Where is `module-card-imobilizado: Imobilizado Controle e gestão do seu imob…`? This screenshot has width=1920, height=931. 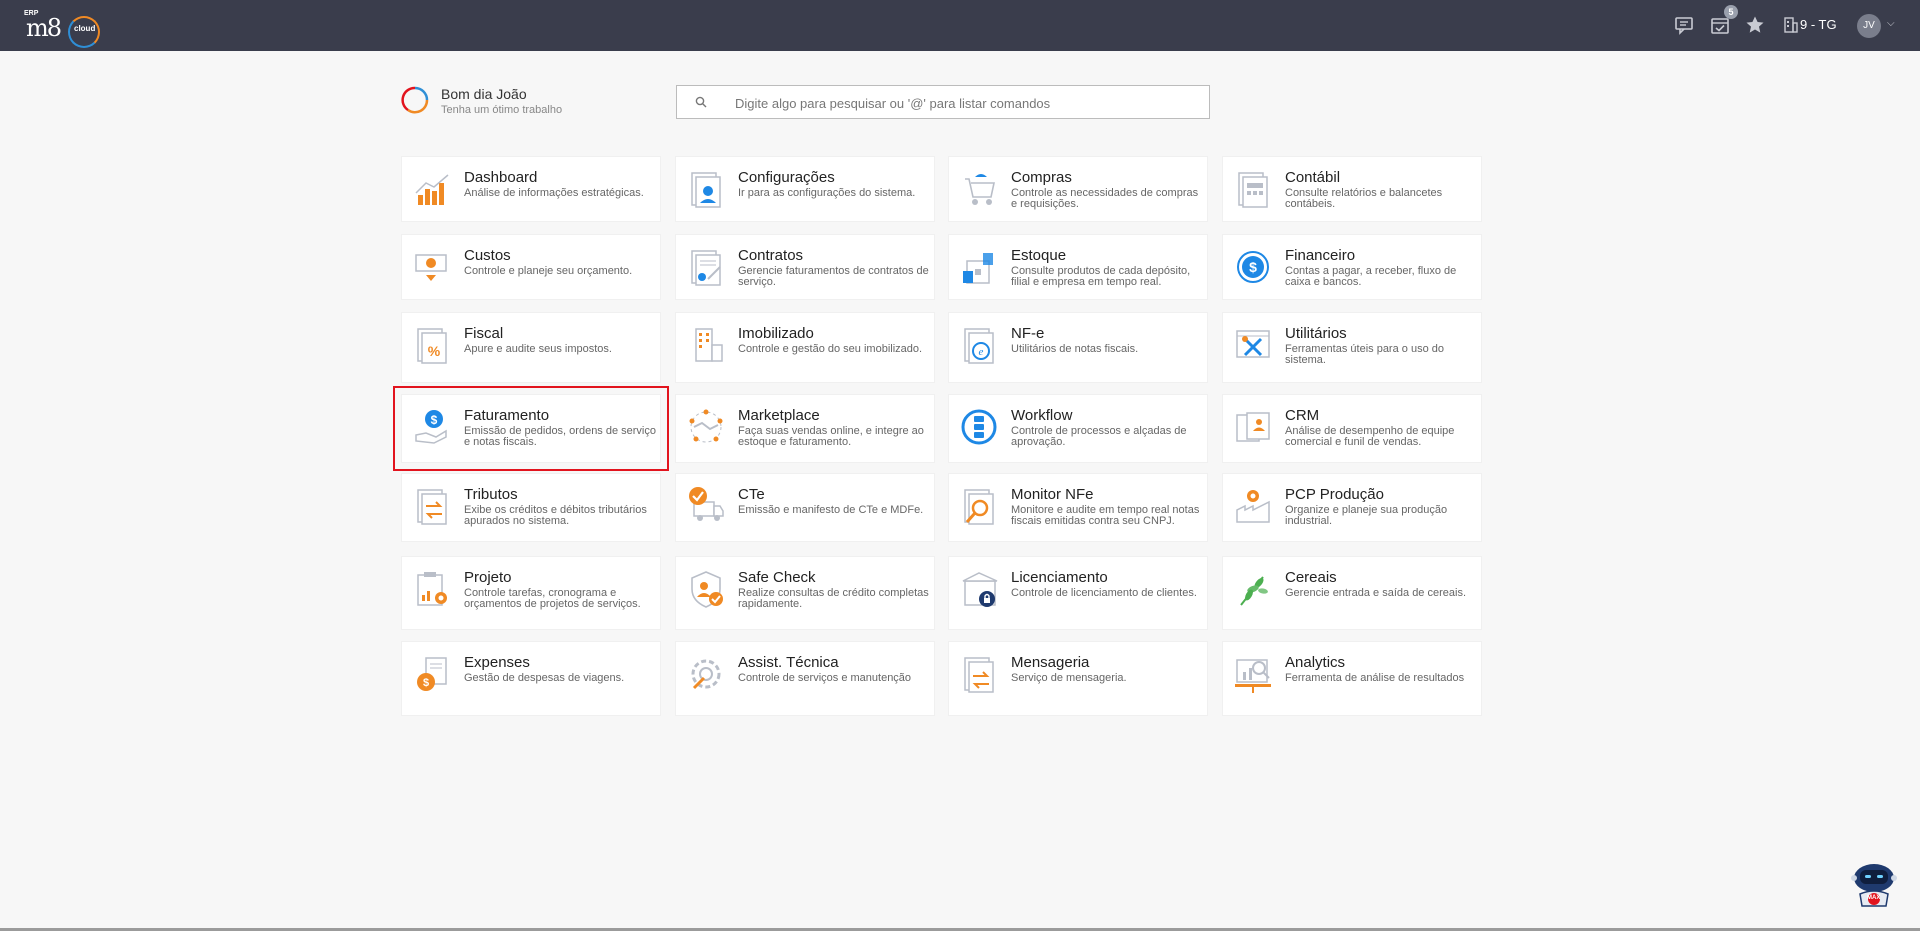
module-card-imobilizado: Imobilizado Controle e gestão do seu imob… is located at coordinates (805, 347).